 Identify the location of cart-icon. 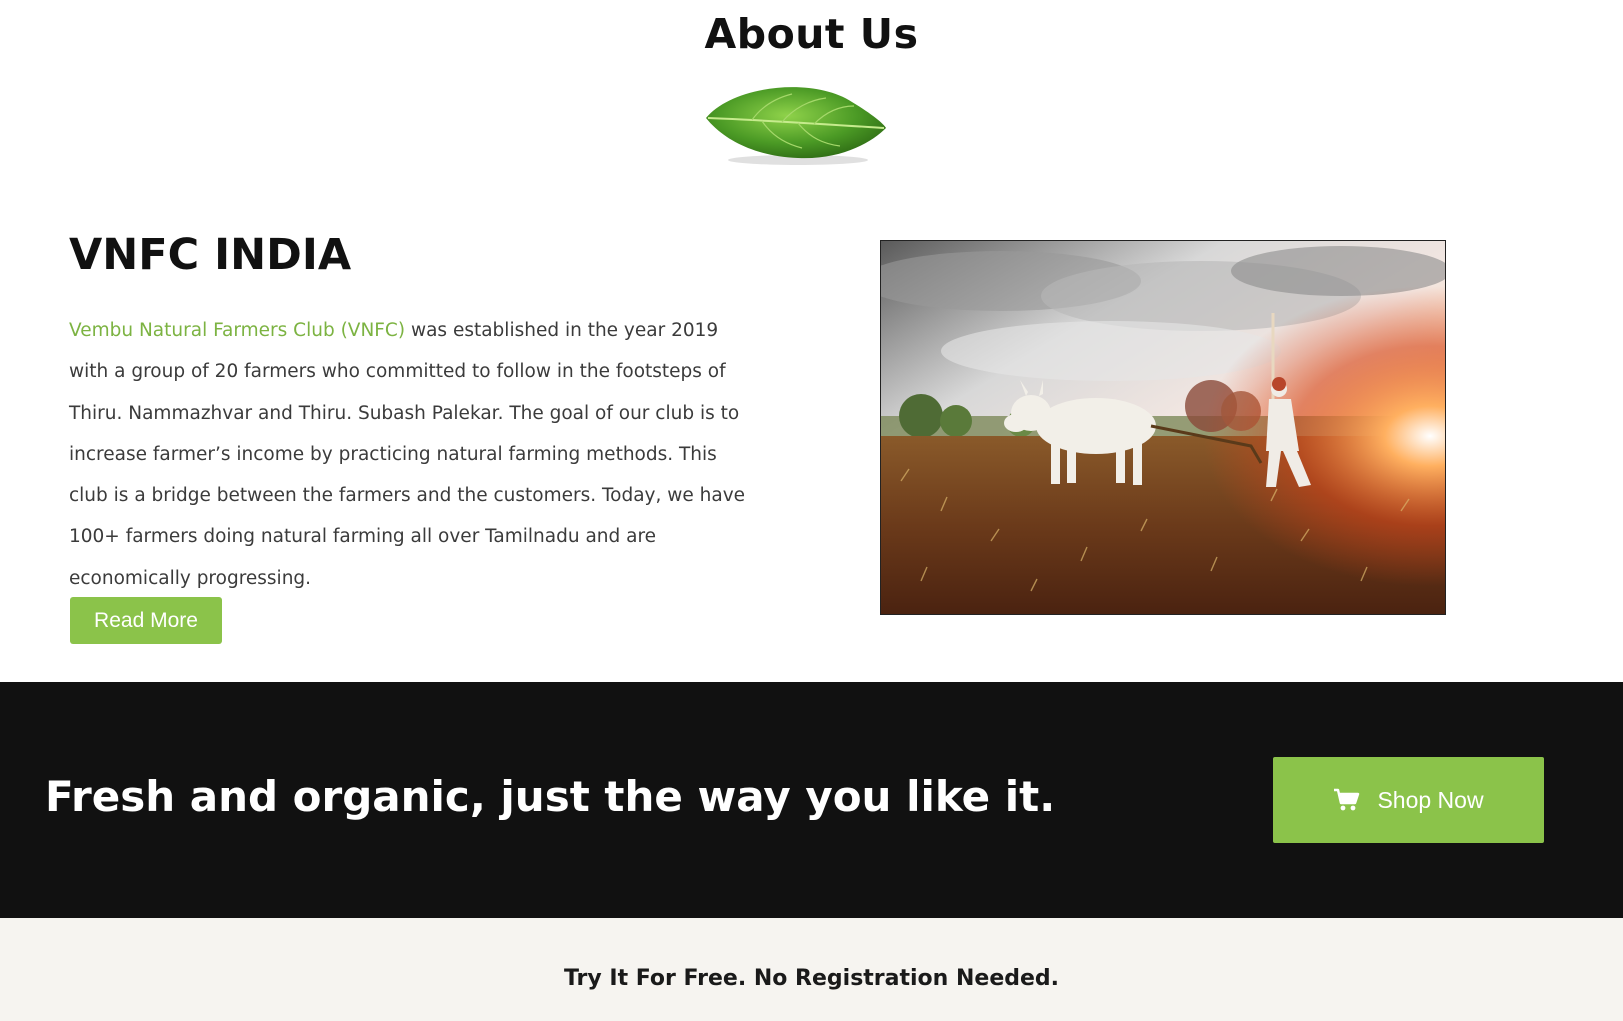
(1347, 799).